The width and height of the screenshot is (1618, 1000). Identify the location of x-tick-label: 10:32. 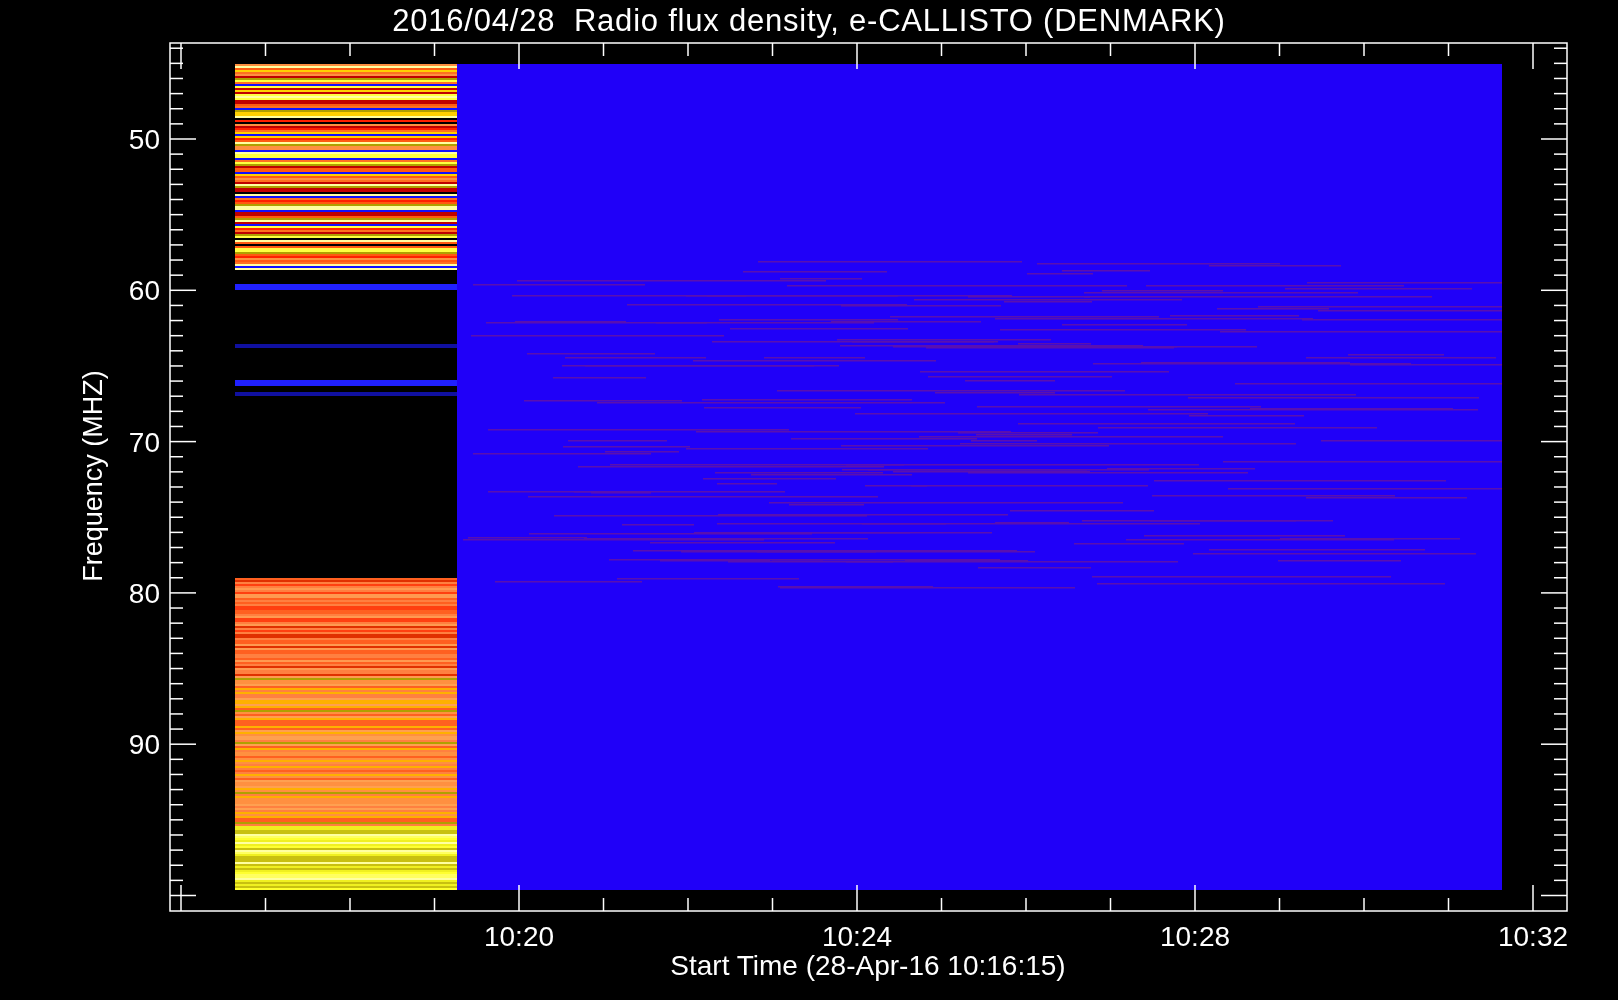
(1533, 936).